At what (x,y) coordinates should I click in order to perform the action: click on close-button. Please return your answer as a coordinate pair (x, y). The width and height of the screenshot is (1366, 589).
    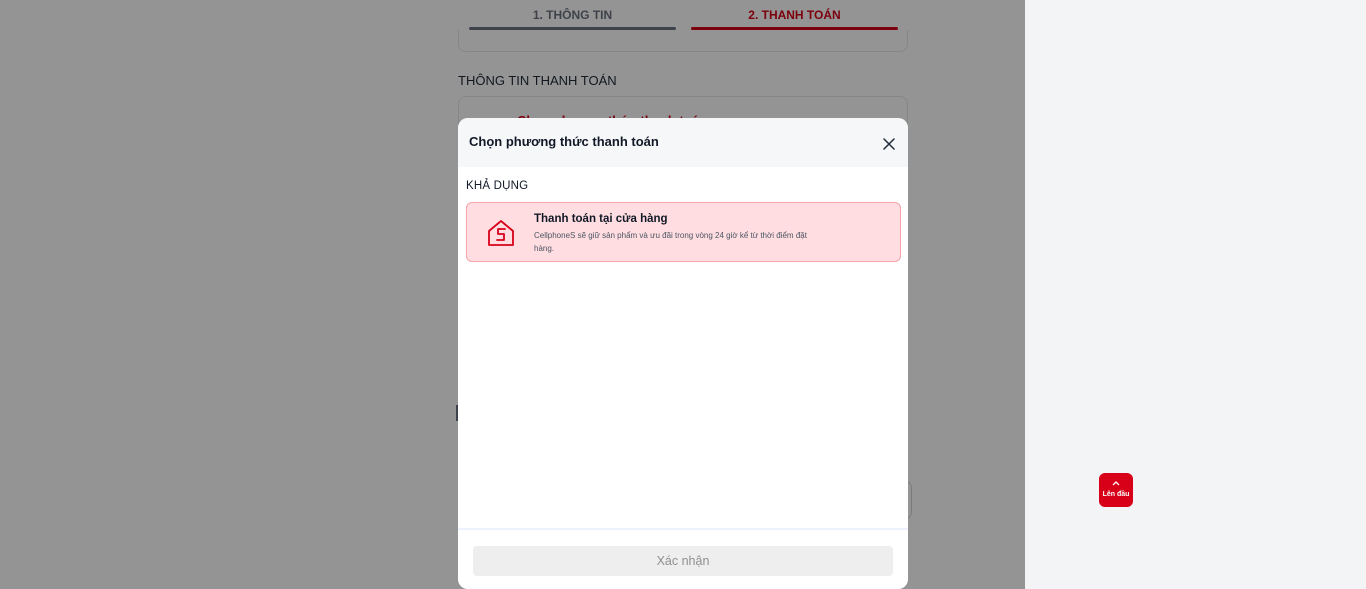
    Looking at the image, I should click on (889, 144).